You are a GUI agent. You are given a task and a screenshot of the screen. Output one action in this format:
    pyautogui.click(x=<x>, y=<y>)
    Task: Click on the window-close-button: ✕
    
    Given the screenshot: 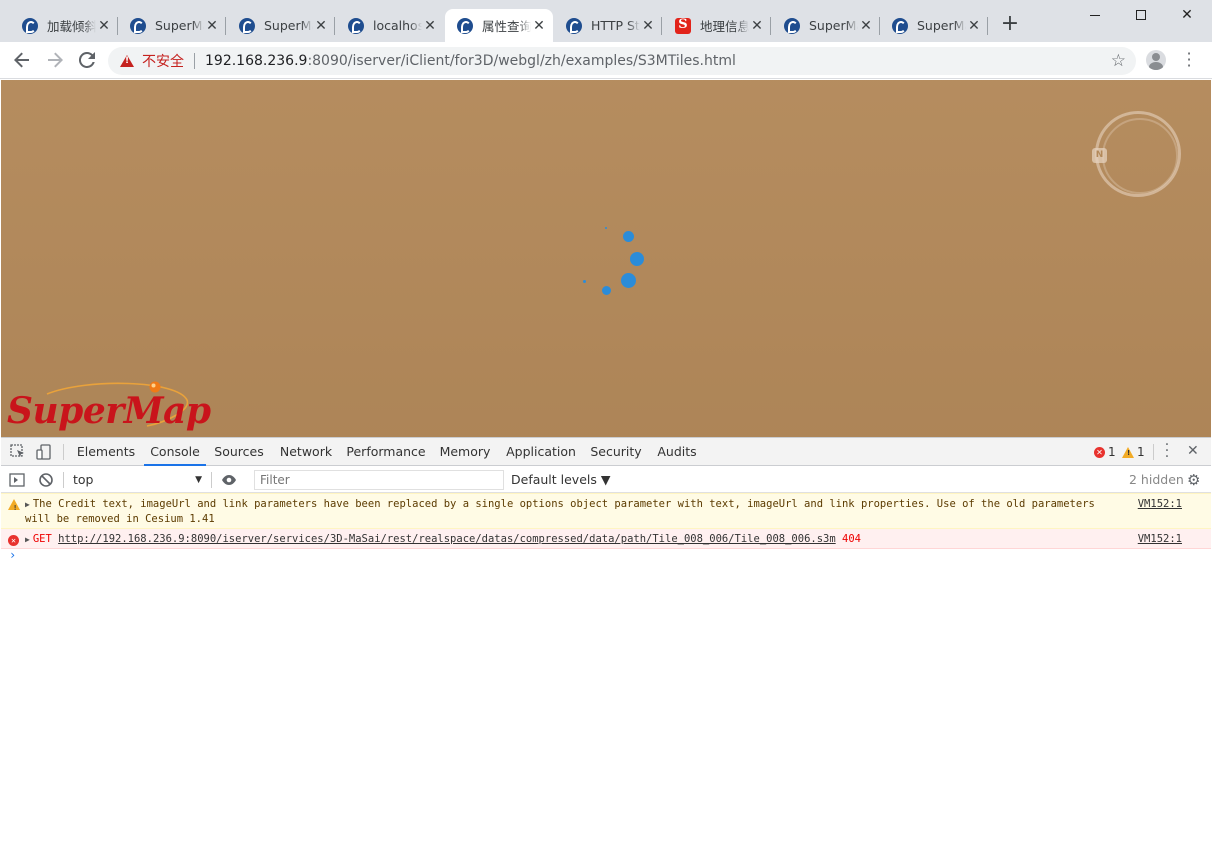 What is the action you would take?
    pyautogui.click(x=1187, y=16)
    